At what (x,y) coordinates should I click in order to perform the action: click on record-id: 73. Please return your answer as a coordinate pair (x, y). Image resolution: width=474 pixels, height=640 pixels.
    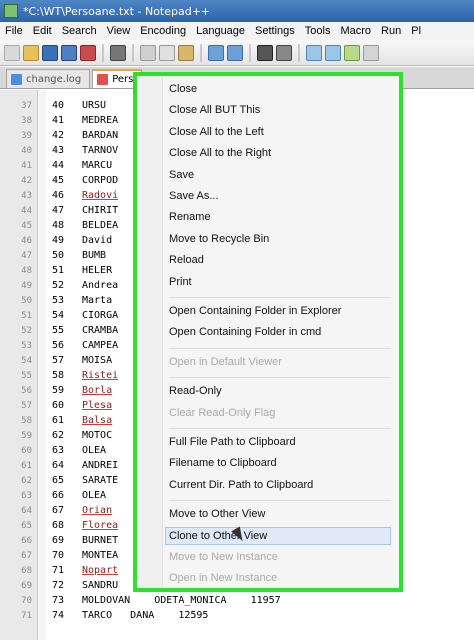
    Looking at the image, I should click on (58, 600).